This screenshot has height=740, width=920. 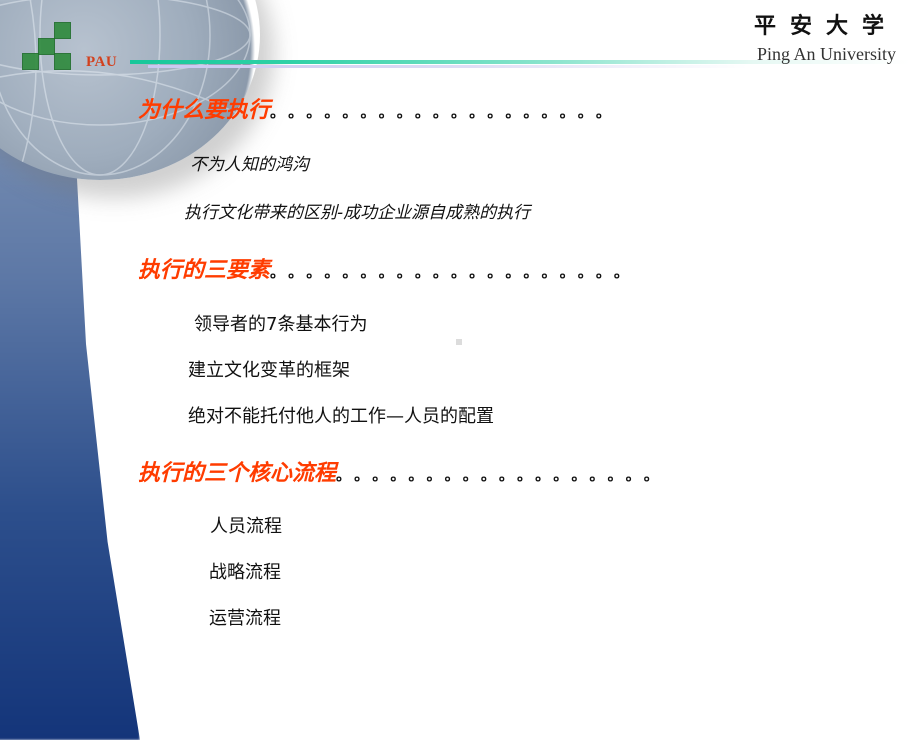 I want to click on list-item: 不为人知的鸿沟, so click(x=249, y=165).